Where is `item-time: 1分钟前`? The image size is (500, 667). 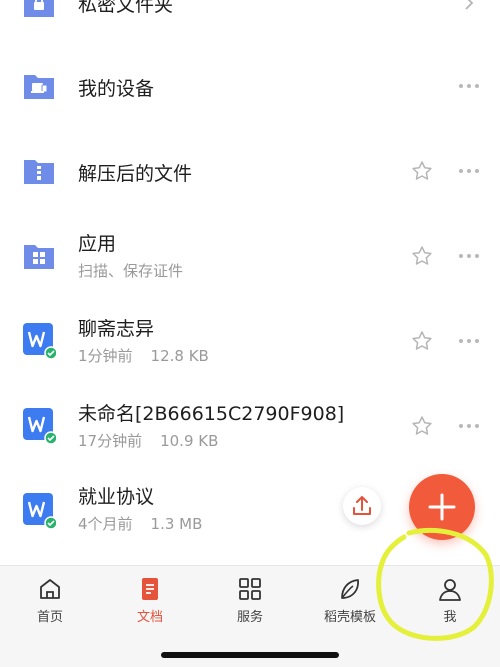 item-time: 1分钟前 is located at coordinates (105, 356).